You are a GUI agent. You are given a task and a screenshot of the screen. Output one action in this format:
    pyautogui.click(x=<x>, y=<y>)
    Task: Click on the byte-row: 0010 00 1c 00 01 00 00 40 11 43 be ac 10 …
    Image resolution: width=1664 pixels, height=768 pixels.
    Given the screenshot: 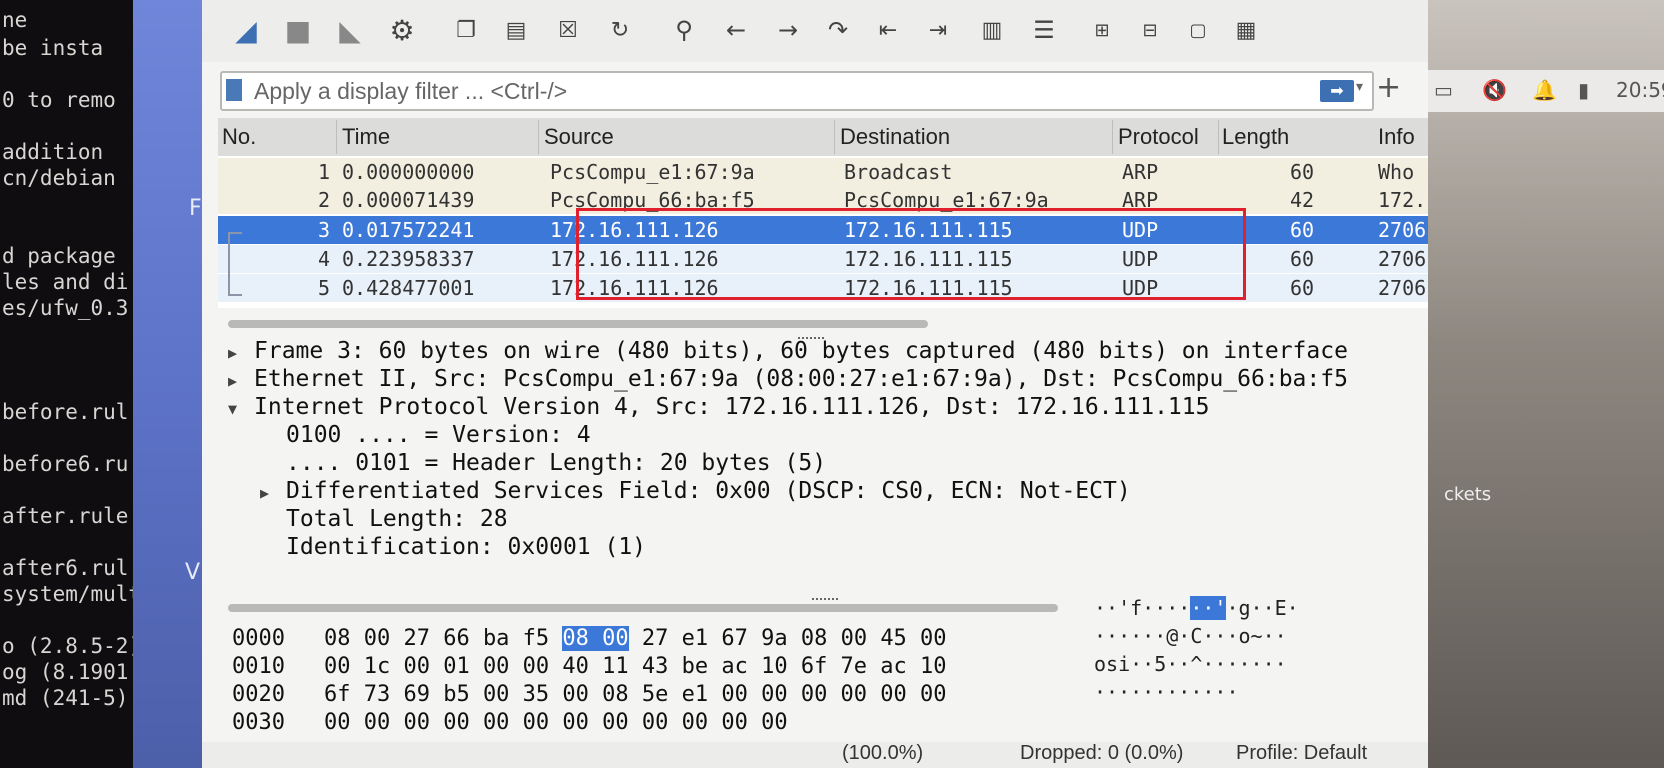 What is the action you would take?
    pyautogui.click(x=589, y=666)
    